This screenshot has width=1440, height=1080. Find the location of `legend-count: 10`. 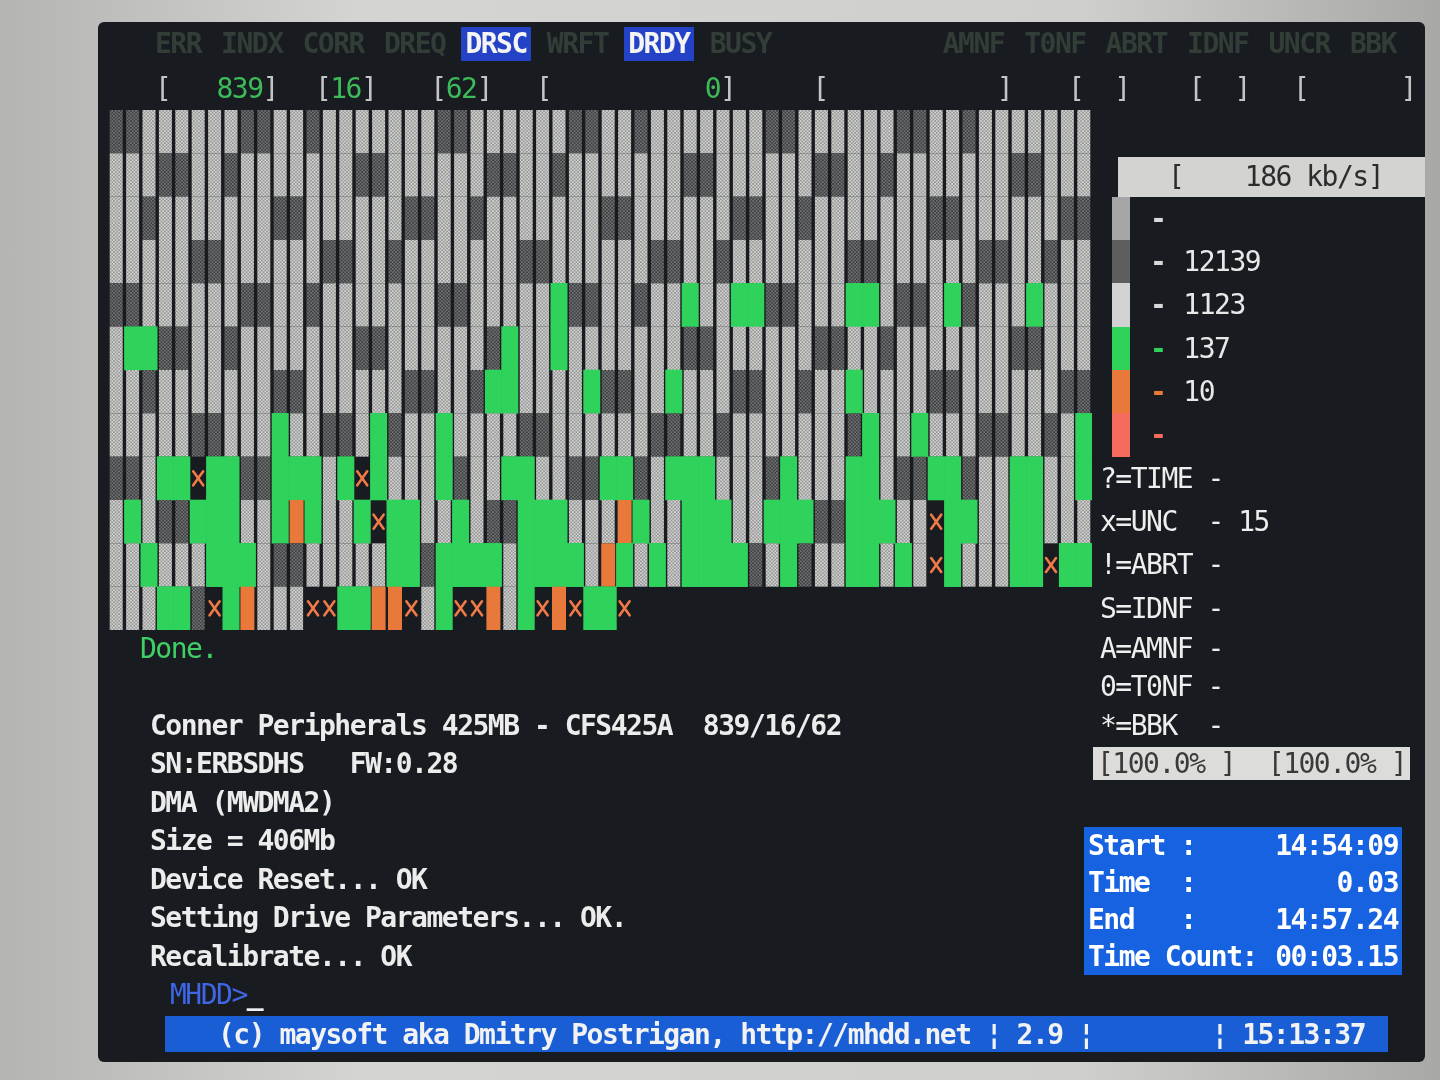

legend-count: 10 is located at coordinates (1199, 392).